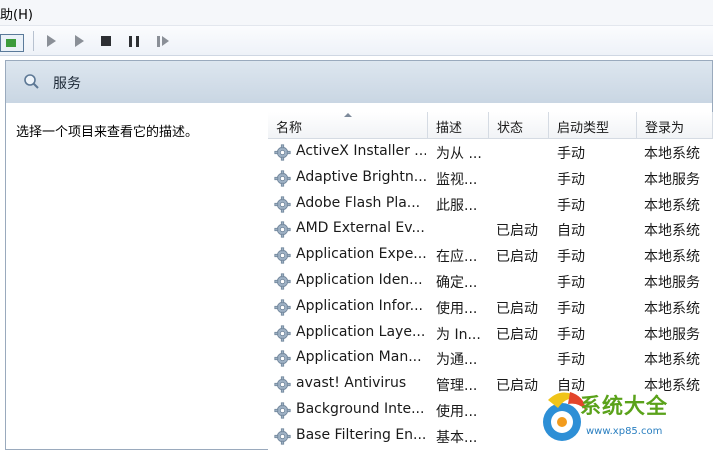  Describe the element at coordinates (490, 204) in the screenshot. I see `service-row: Adobe Flash Pla... 此服... 手动 本地系统` at that location.